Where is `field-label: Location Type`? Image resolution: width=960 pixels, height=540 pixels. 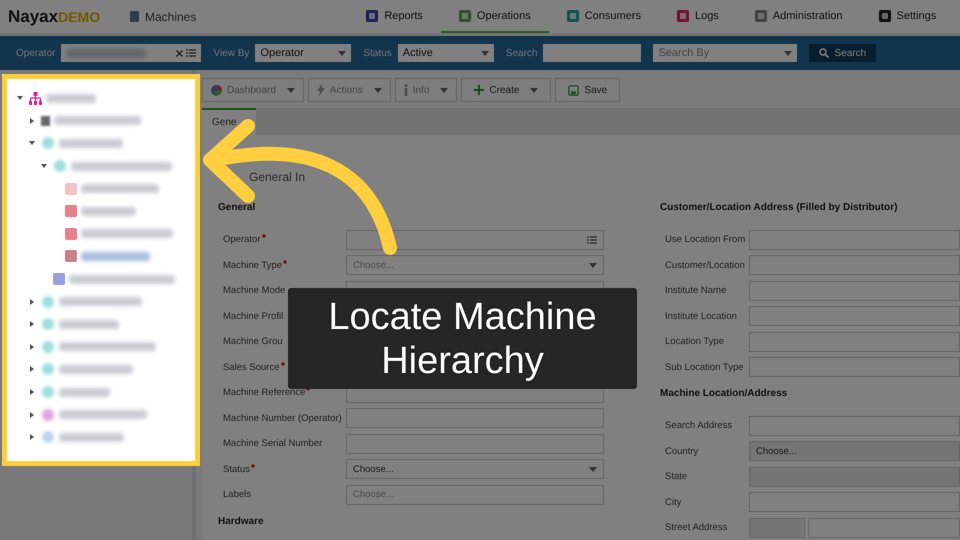
field-label: Location Type is located at coordinates (694, 342).